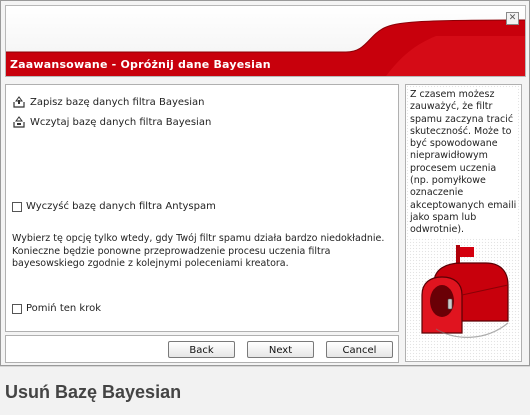 The height and width of the screenshot is (415, 530). I want to click on back-button: Back, so click(201, 349).